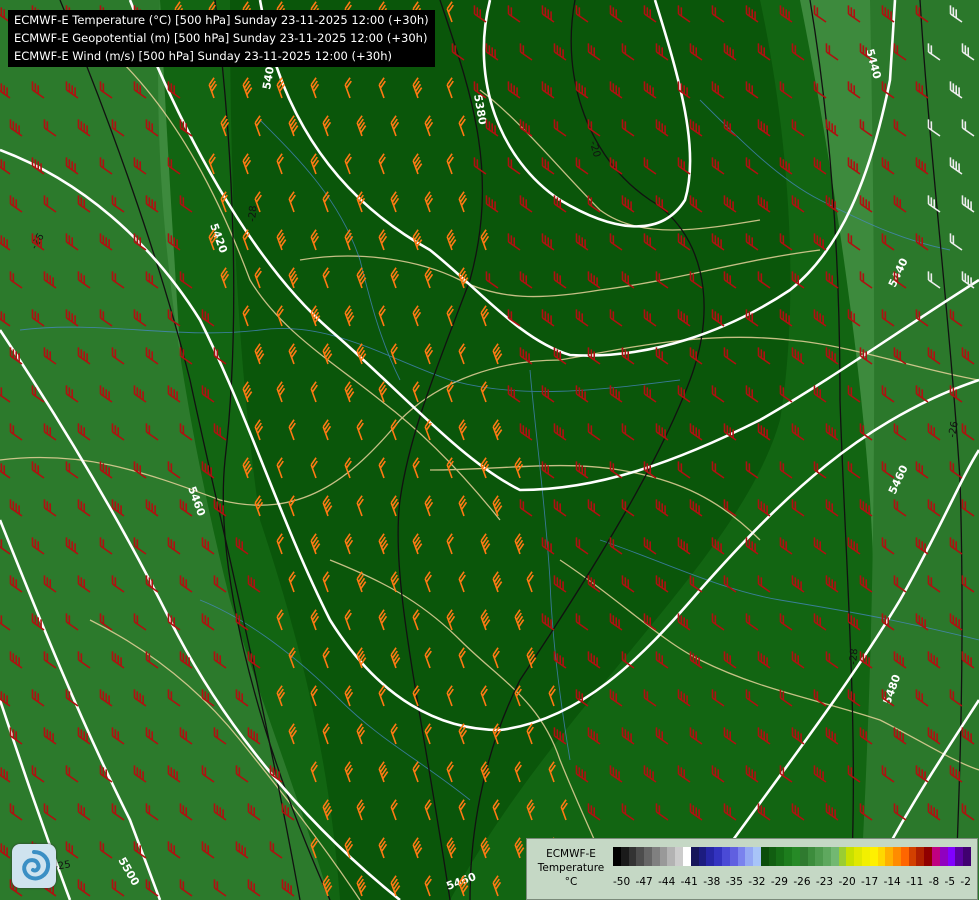 This screenshot has height=900, width=979. What do you see at coordinates (934, 882) in the screenshot?
I see `colorscale-tick: -8` at bounding box center [934, 882].